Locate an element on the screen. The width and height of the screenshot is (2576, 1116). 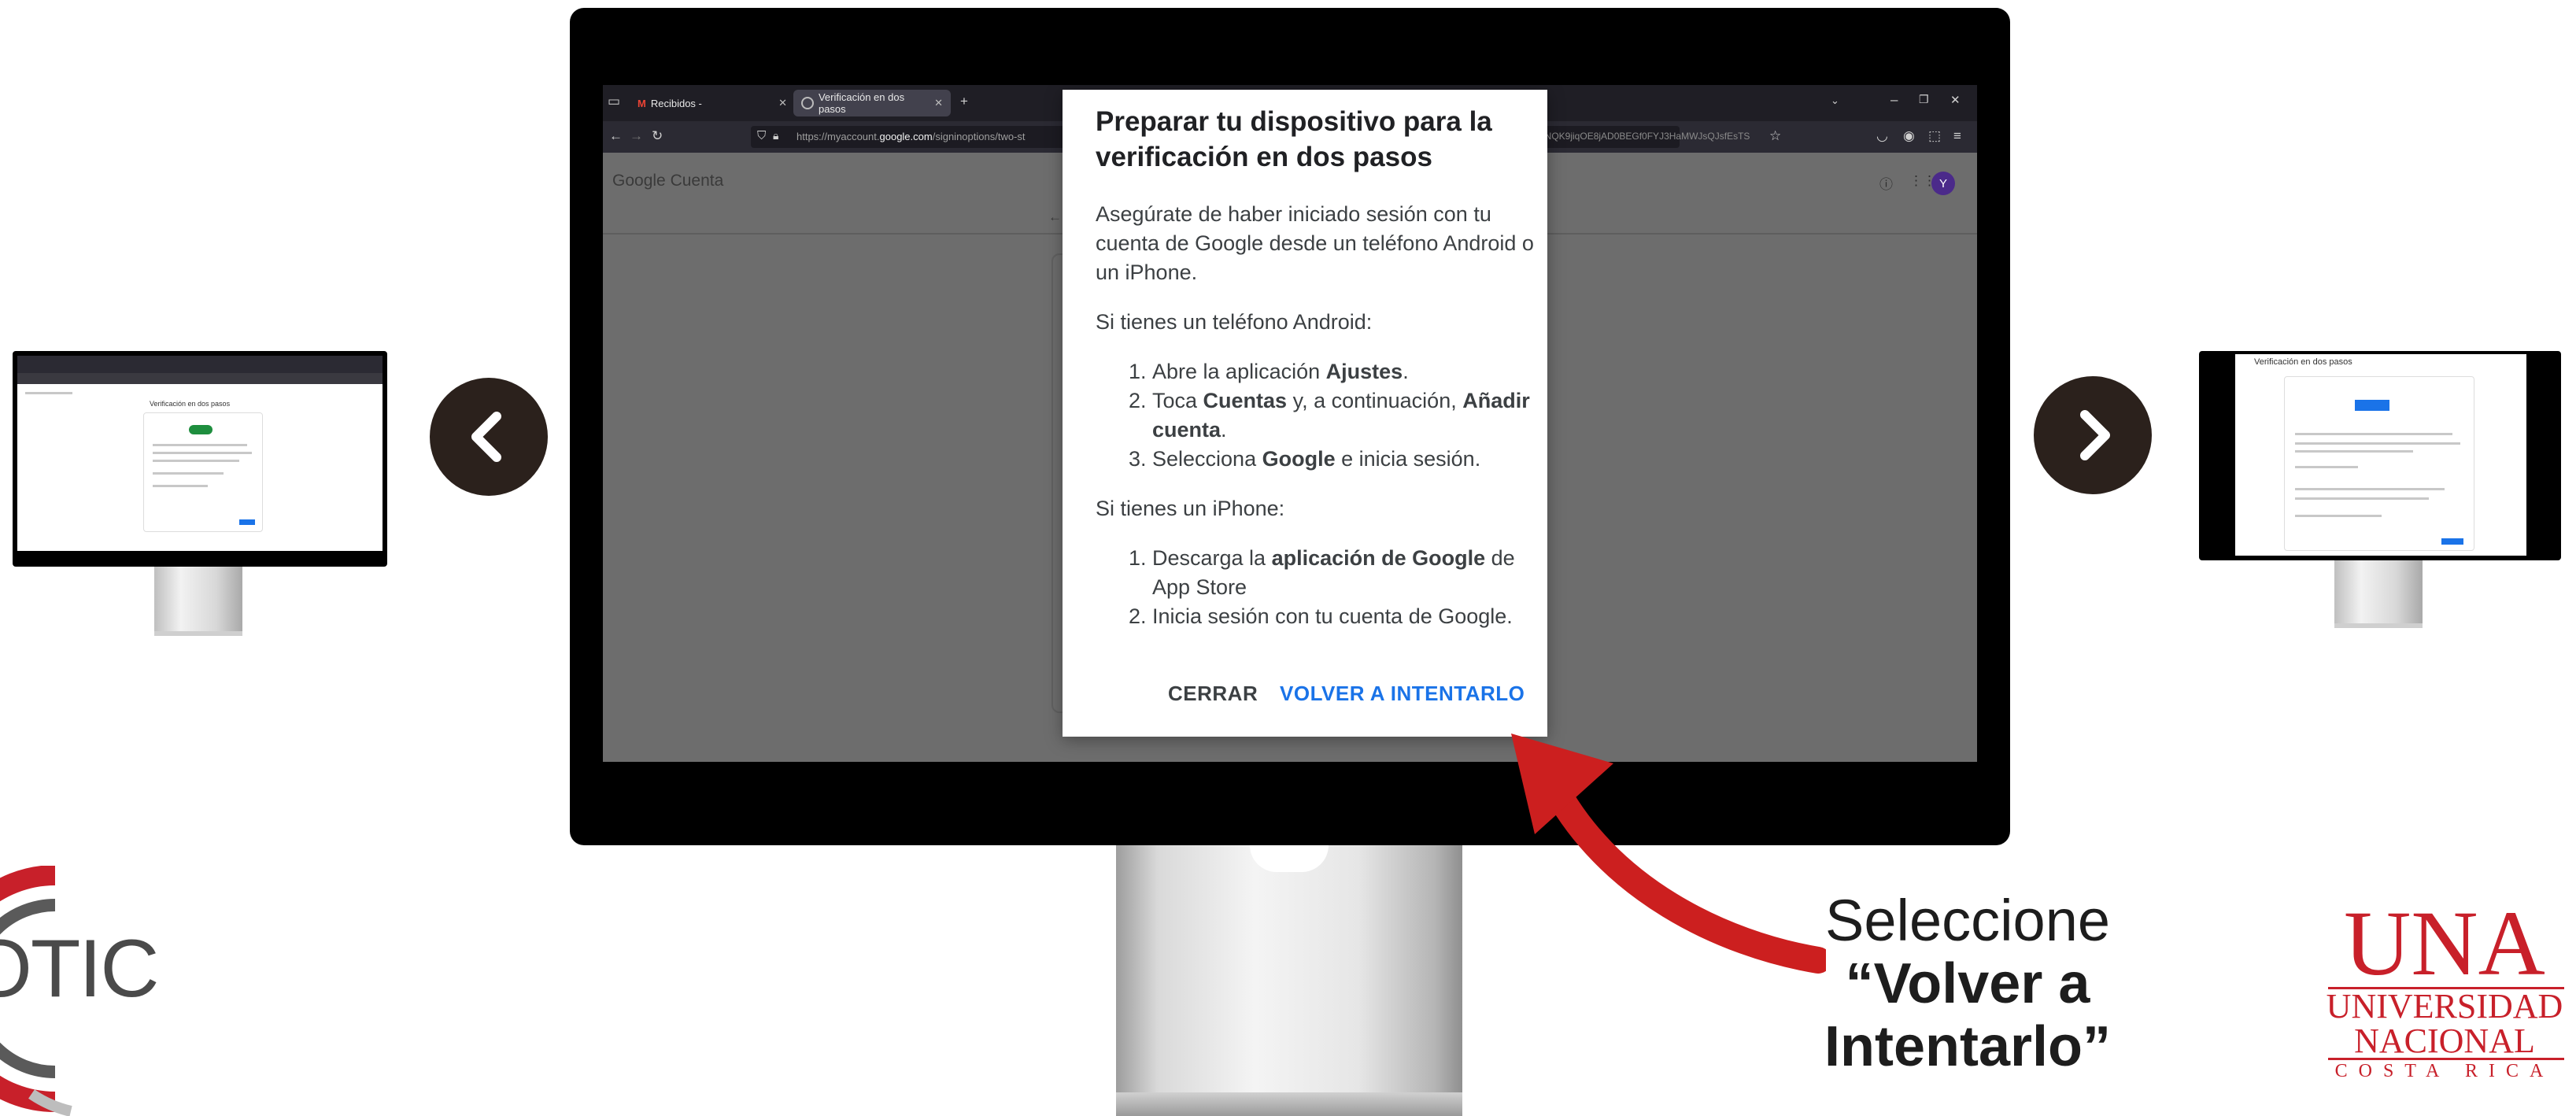
tab-verification-label: Verificación en dos pasos is located at coordinates (861, 103).